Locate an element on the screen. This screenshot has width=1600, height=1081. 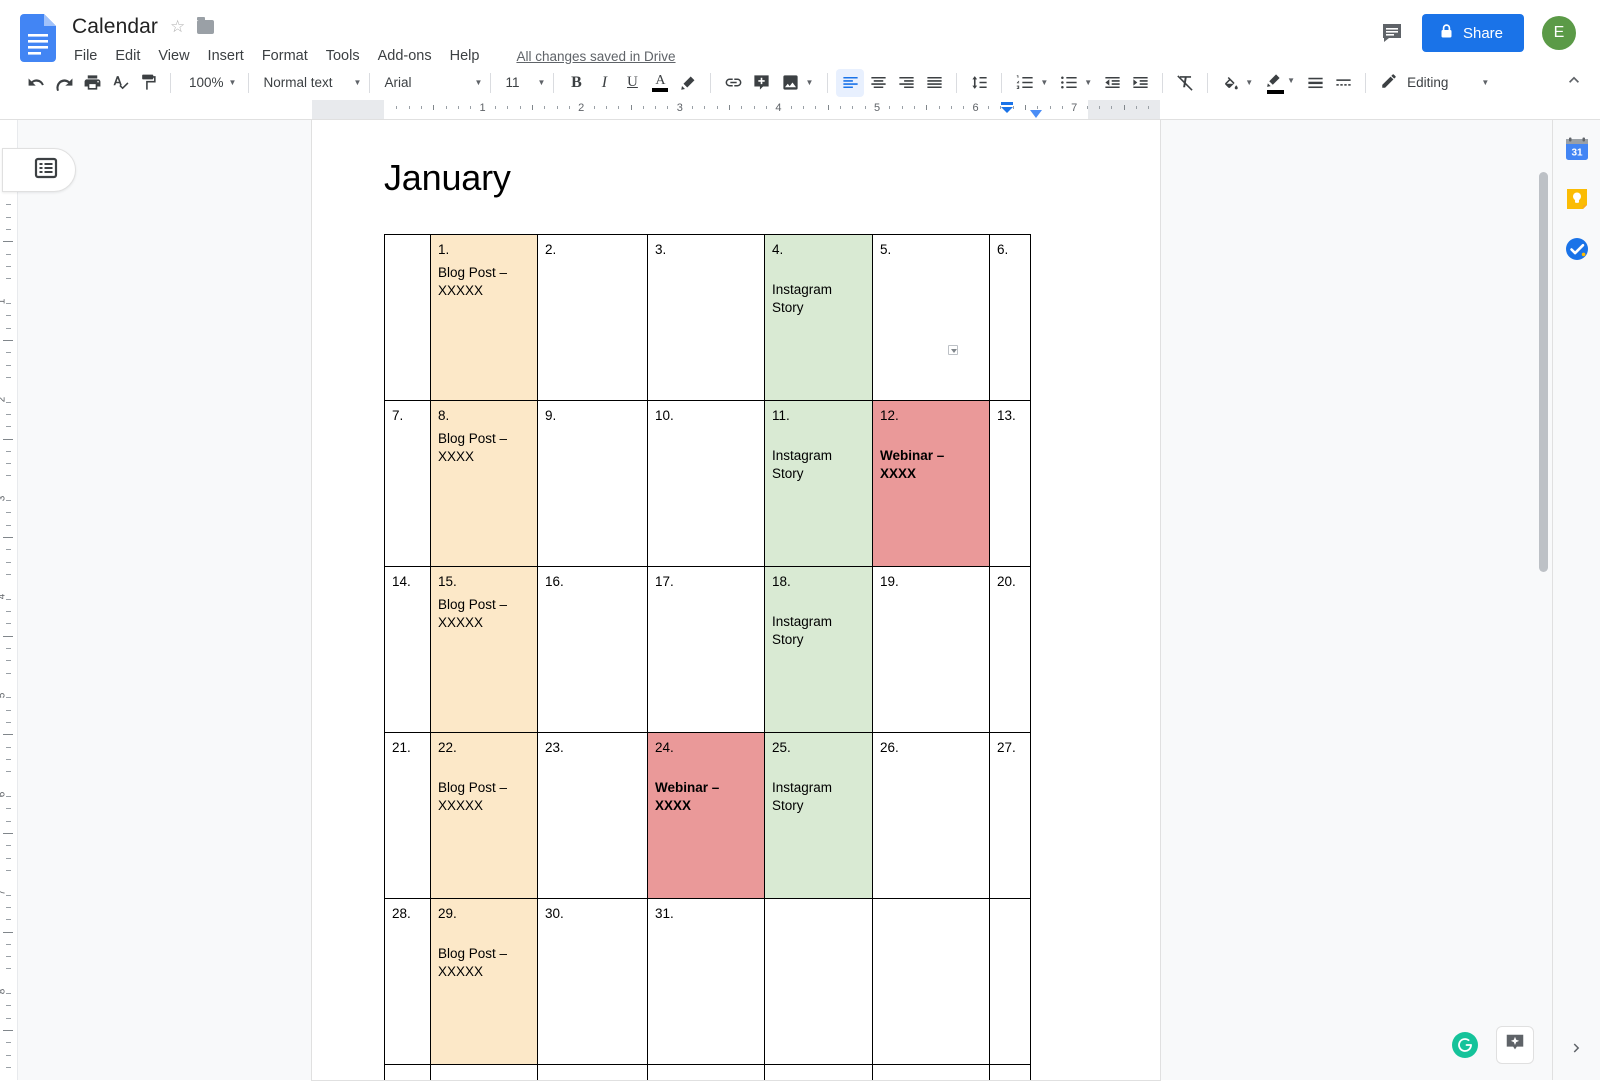
paint-format-icon is located at coordinates (148, 83).